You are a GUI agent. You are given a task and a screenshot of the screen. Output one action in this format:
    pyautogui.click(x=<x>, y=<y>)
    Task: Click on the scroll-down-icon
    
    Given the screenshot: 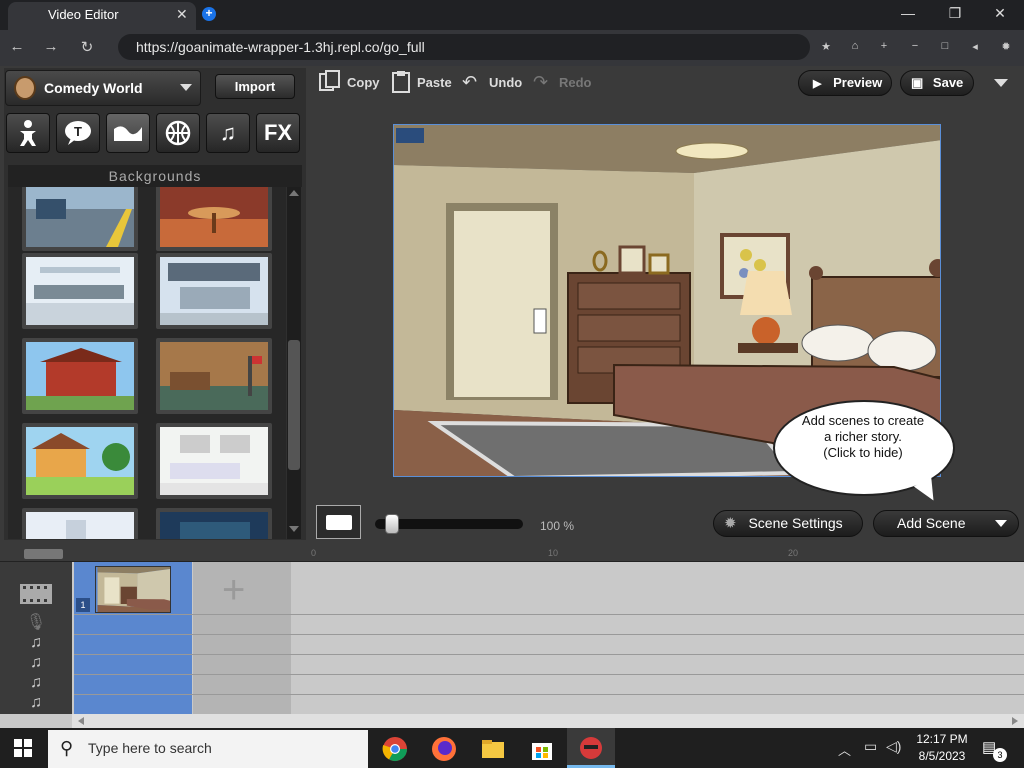 What is the action you would take?
    pyautogui.click(x=294, y=529)
    